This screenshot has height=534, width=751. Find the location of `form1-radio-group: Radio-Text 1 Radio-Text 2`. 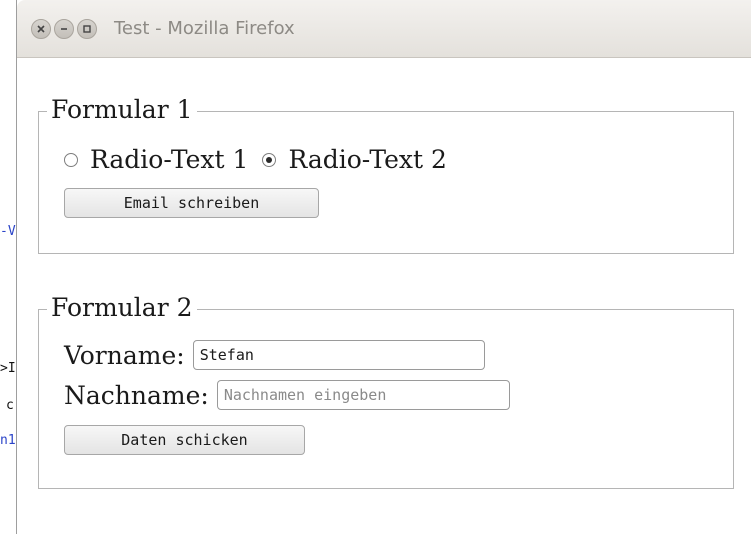

form1-radio-group: Radio-Text 1 Radio-Text 2 is located at coordinates (262, 159).